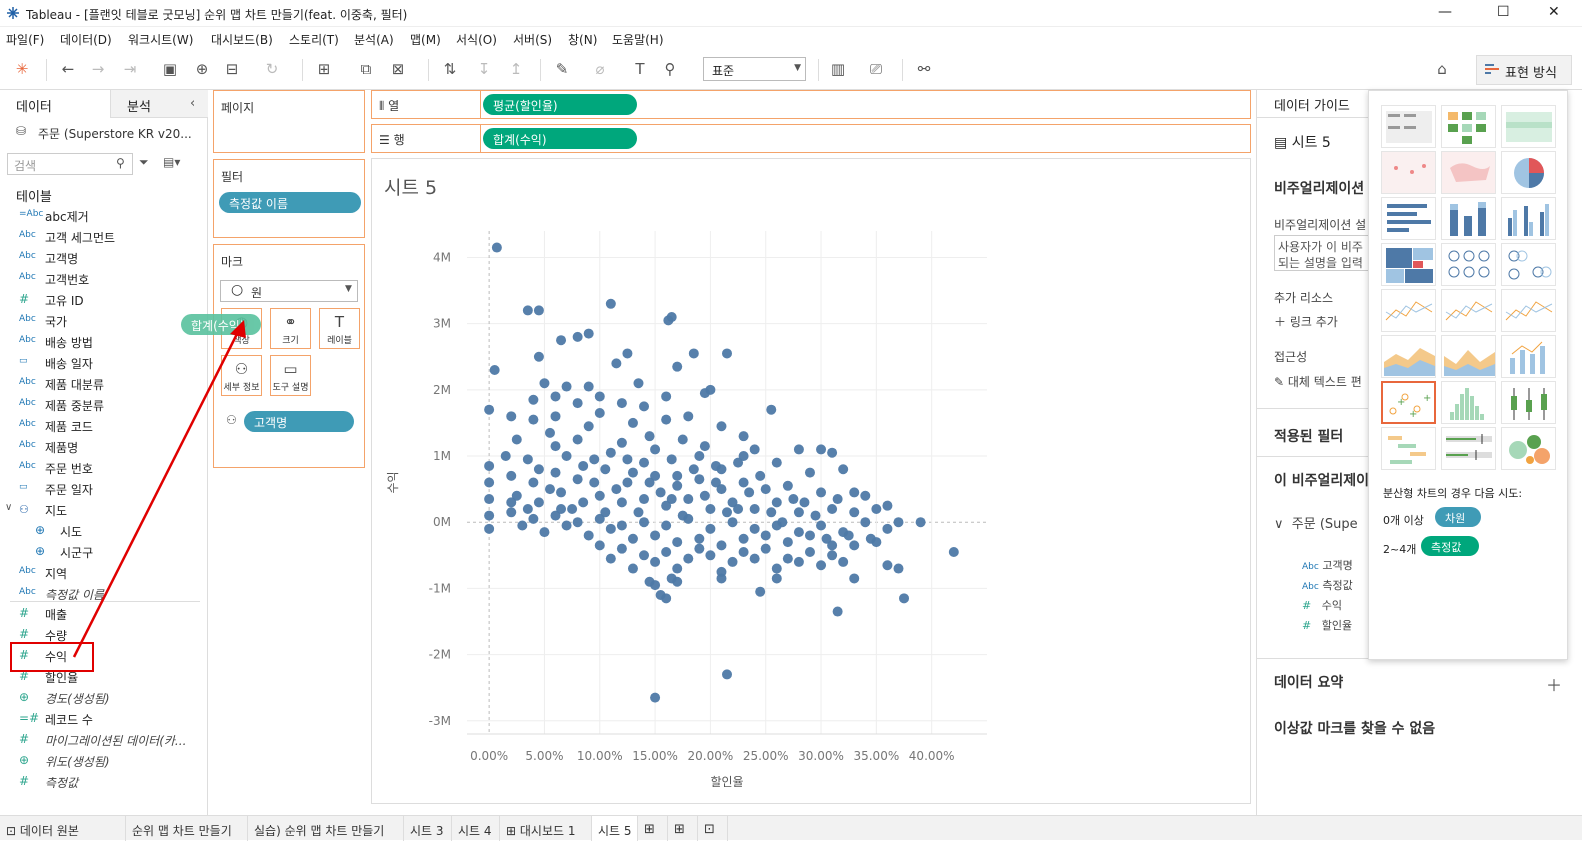 This screenshot has width=1582, height=841. I want to click on field-item: Abc 제품 대분류, so click(102, 384).